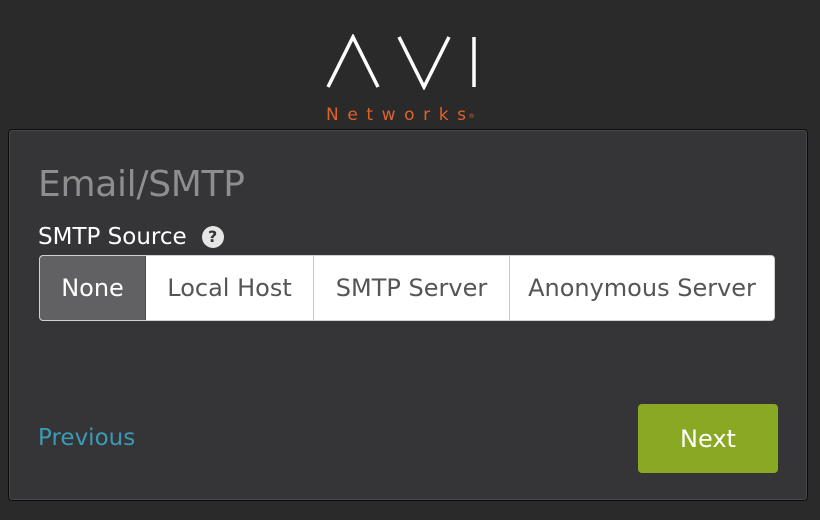 This screenshot has width=820, height=520. Describe the element at coordinates (93, 288) in the screenshot. I see `smtp-option-none: None` at that location.